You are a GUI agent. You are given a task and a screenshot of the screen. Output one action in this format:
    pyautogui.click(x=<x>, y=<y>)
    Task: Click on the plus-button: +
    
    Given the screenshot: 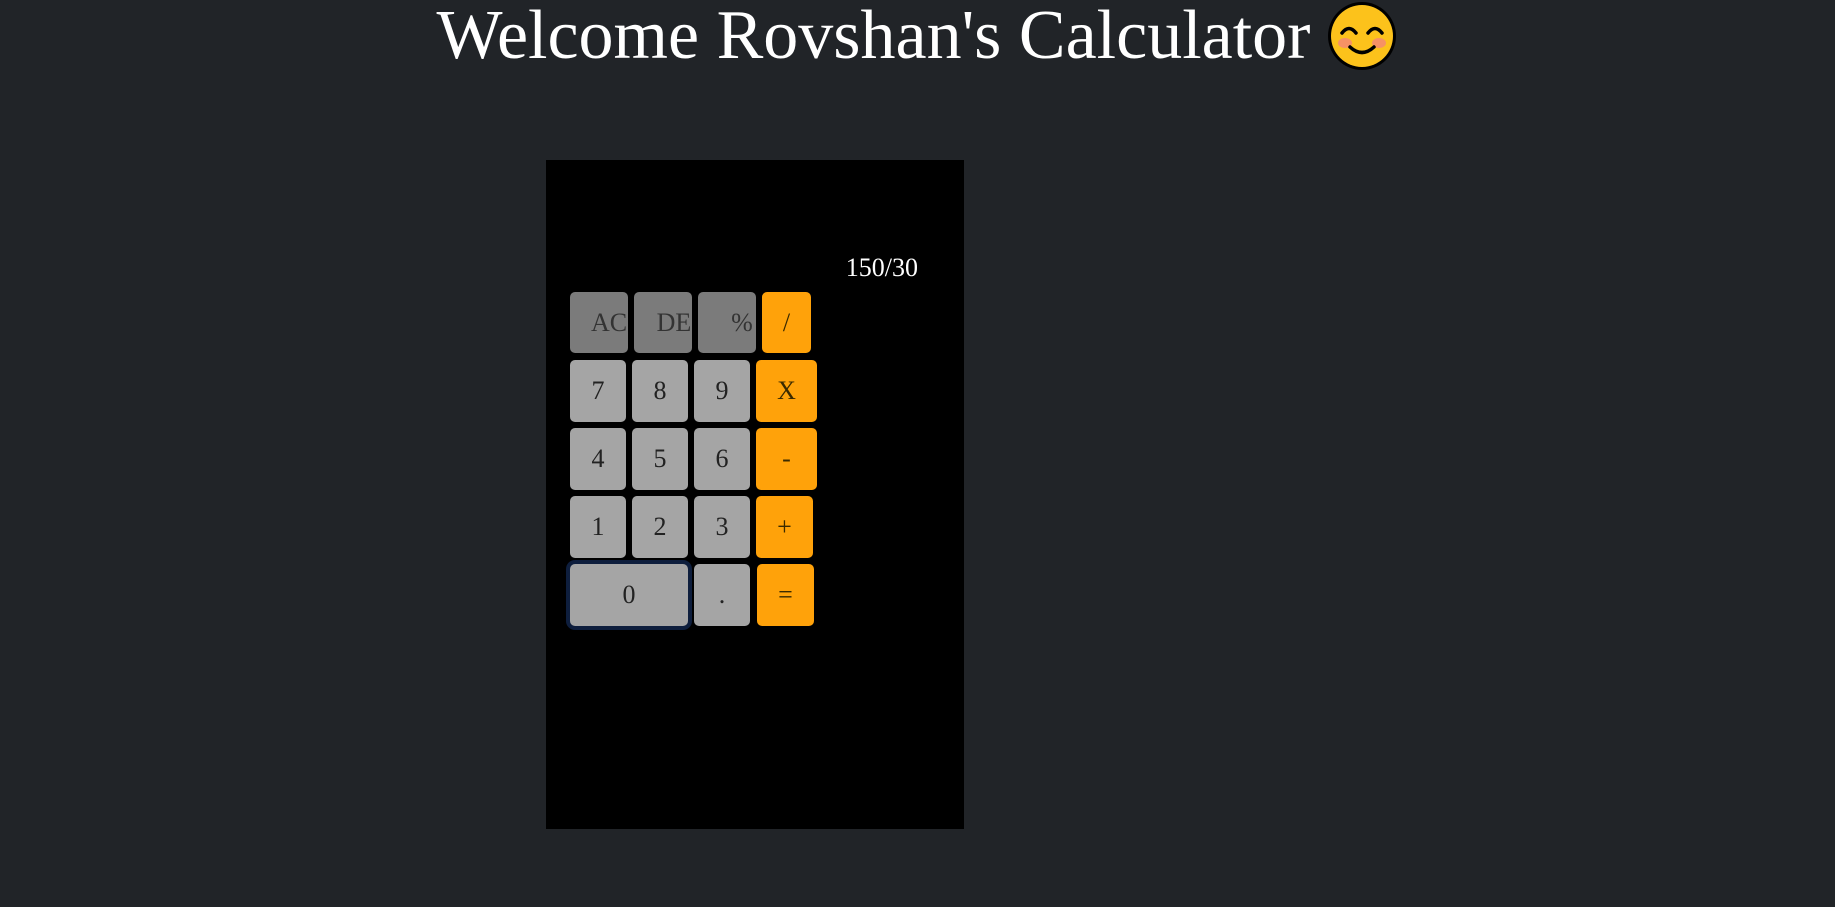 What is the action you would take?
    pyautogui.click(x=784, y=527)
    